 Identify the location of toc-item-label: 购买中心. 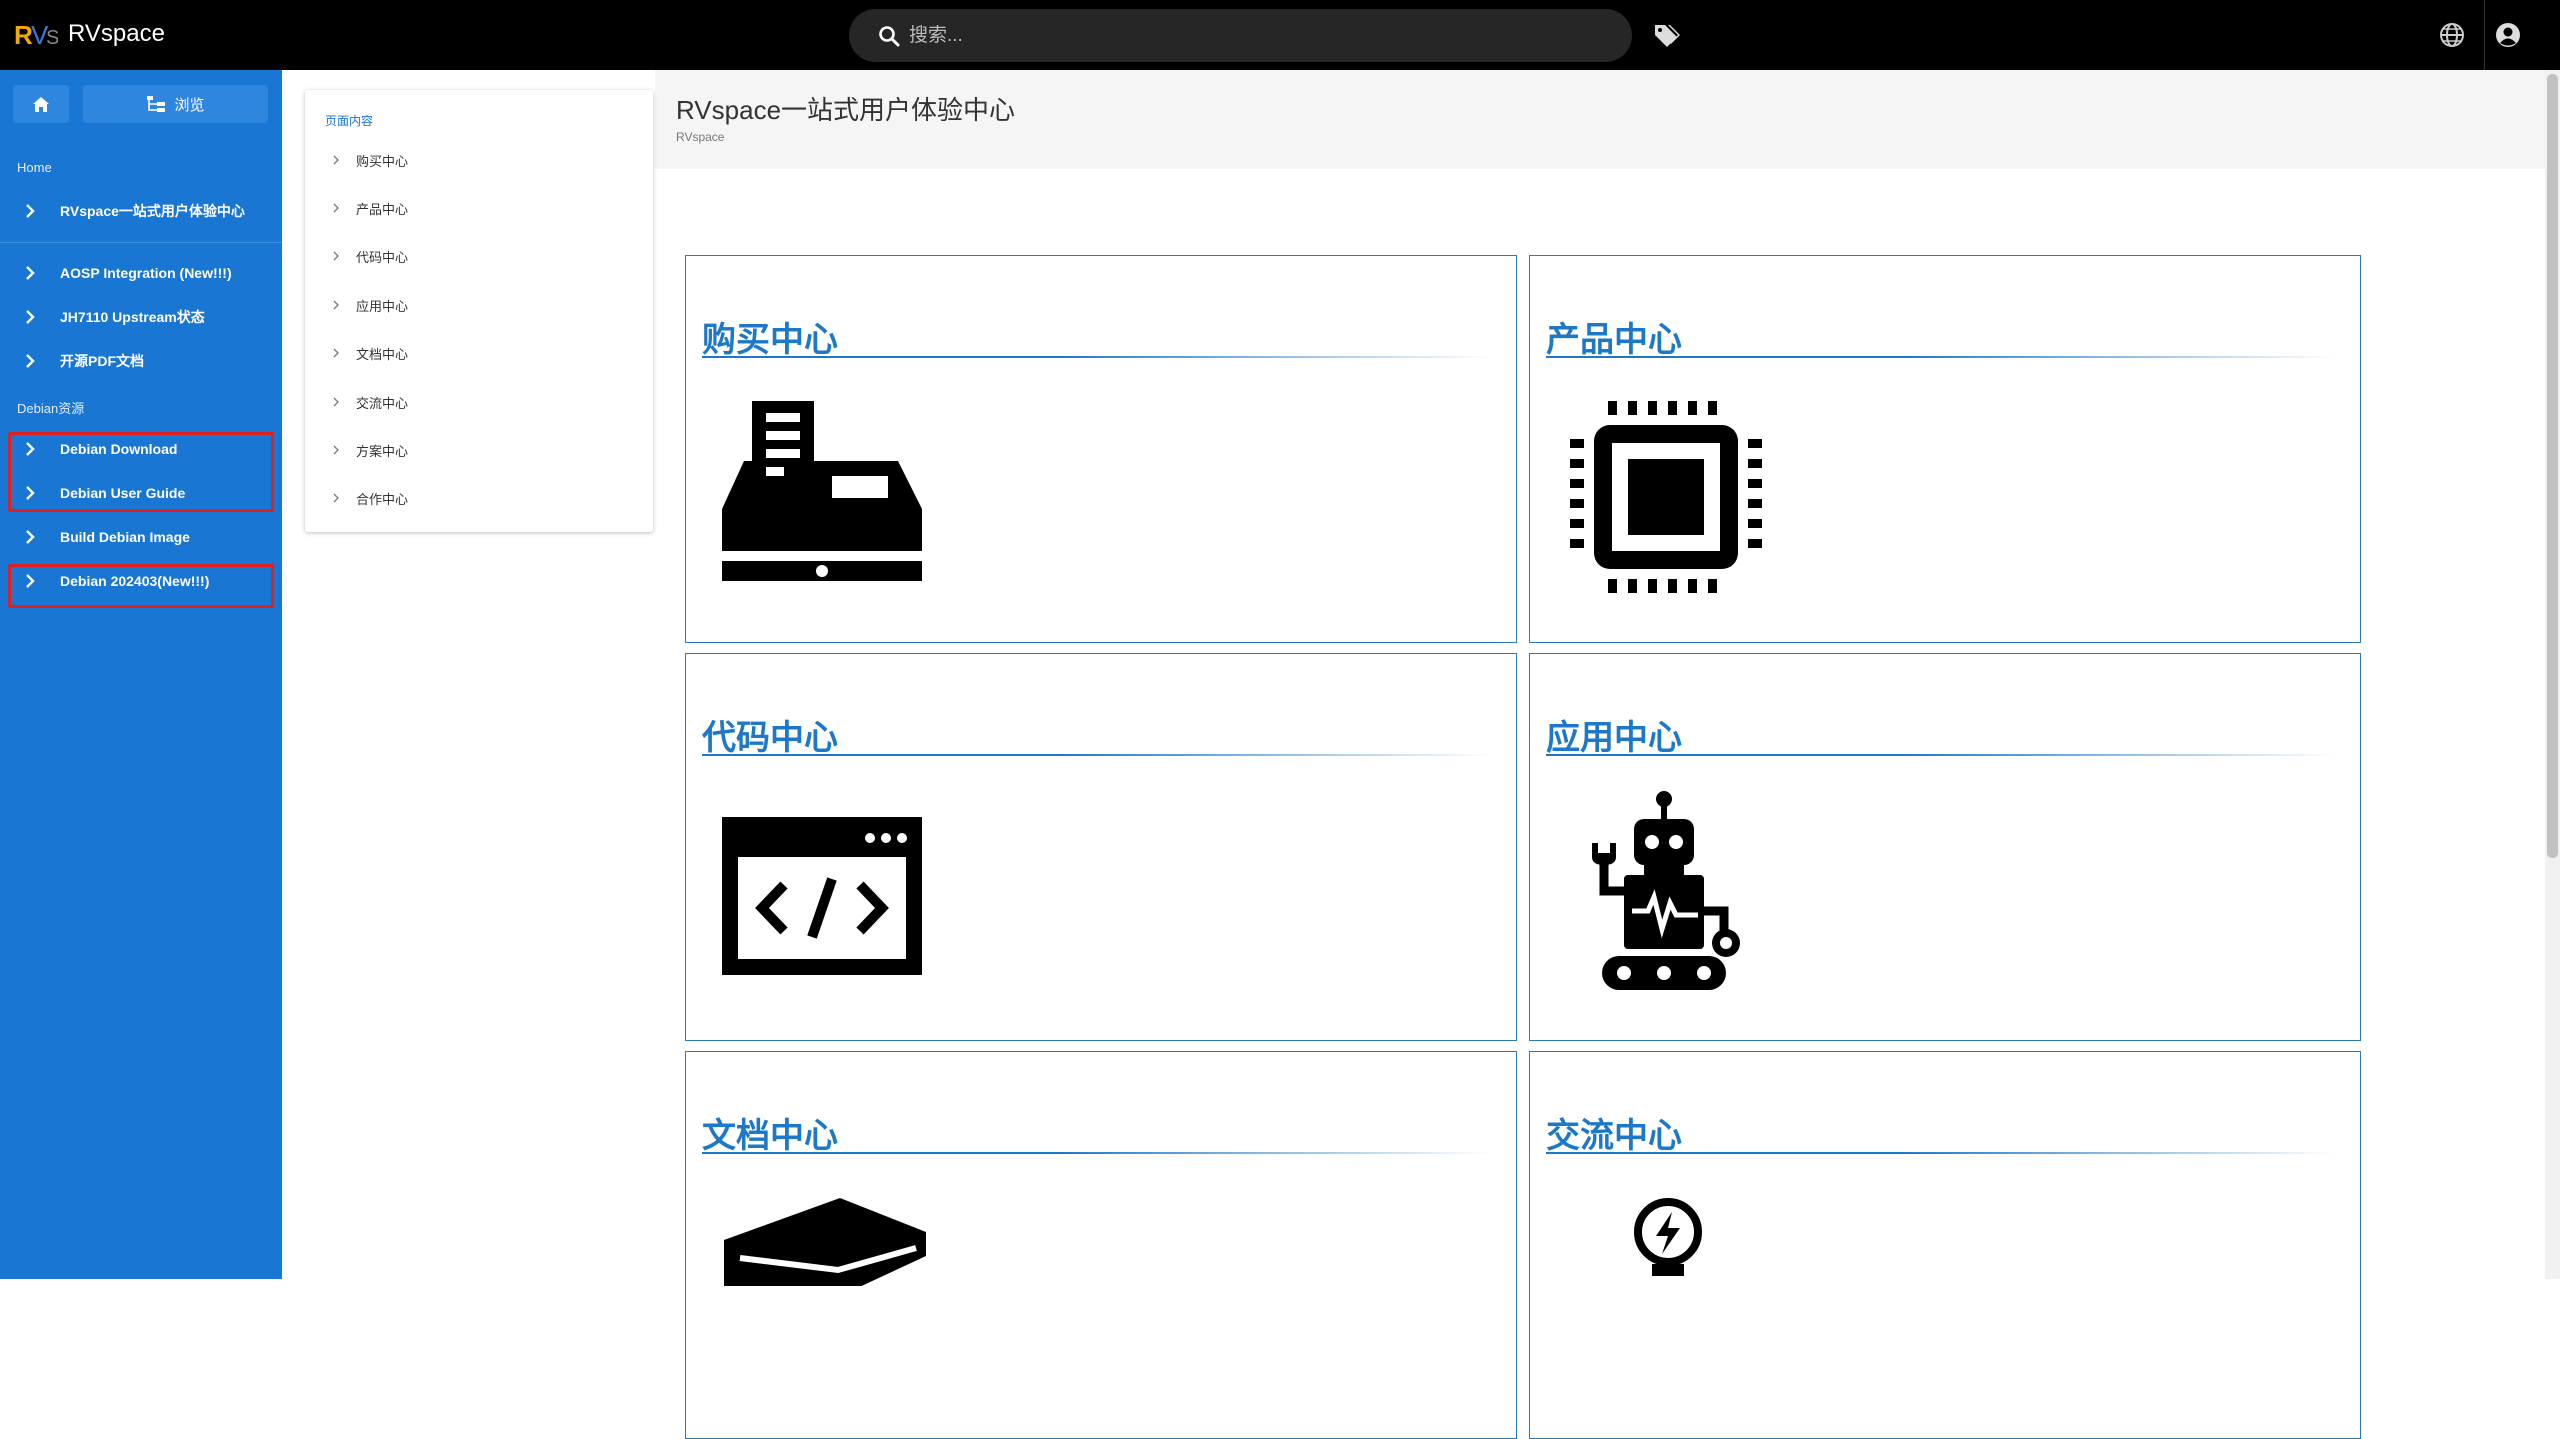
(382, 161).